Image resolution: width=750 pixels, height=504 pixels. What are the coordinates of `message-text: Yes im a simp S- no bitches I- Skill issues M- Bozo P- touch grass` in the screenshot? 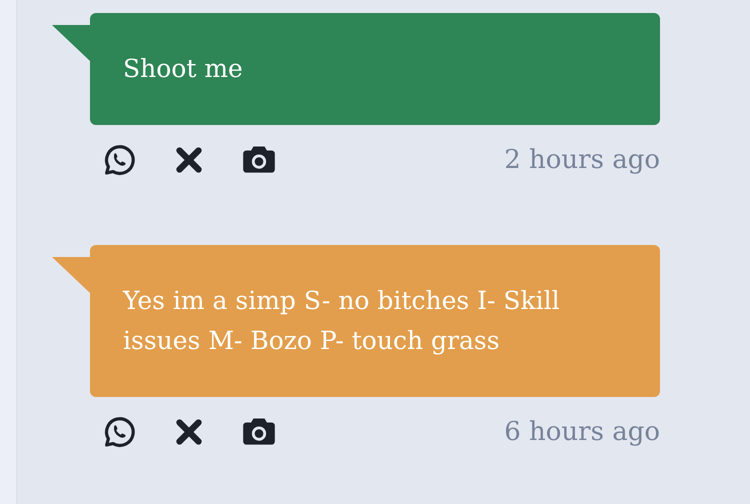 It's located at (342, 321).